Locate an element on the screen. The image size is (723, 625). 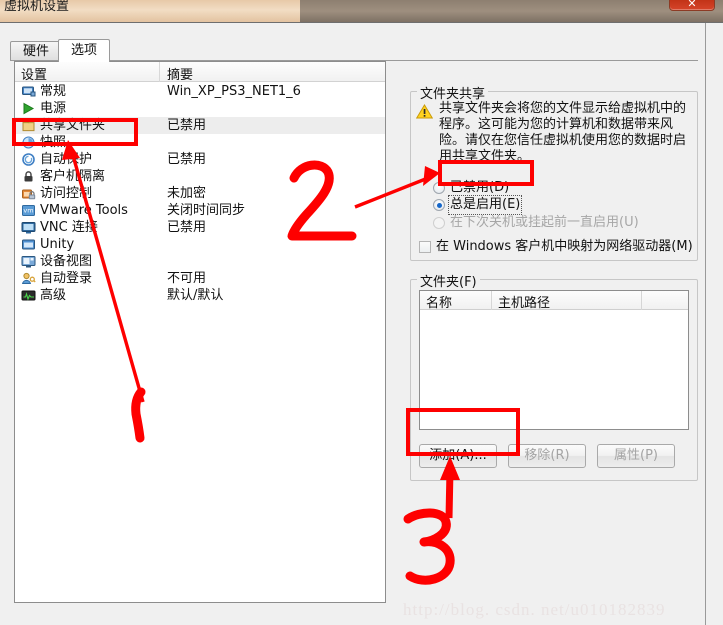
settings-list-header: 设置 摘要 is located at coordinates (200, 72).